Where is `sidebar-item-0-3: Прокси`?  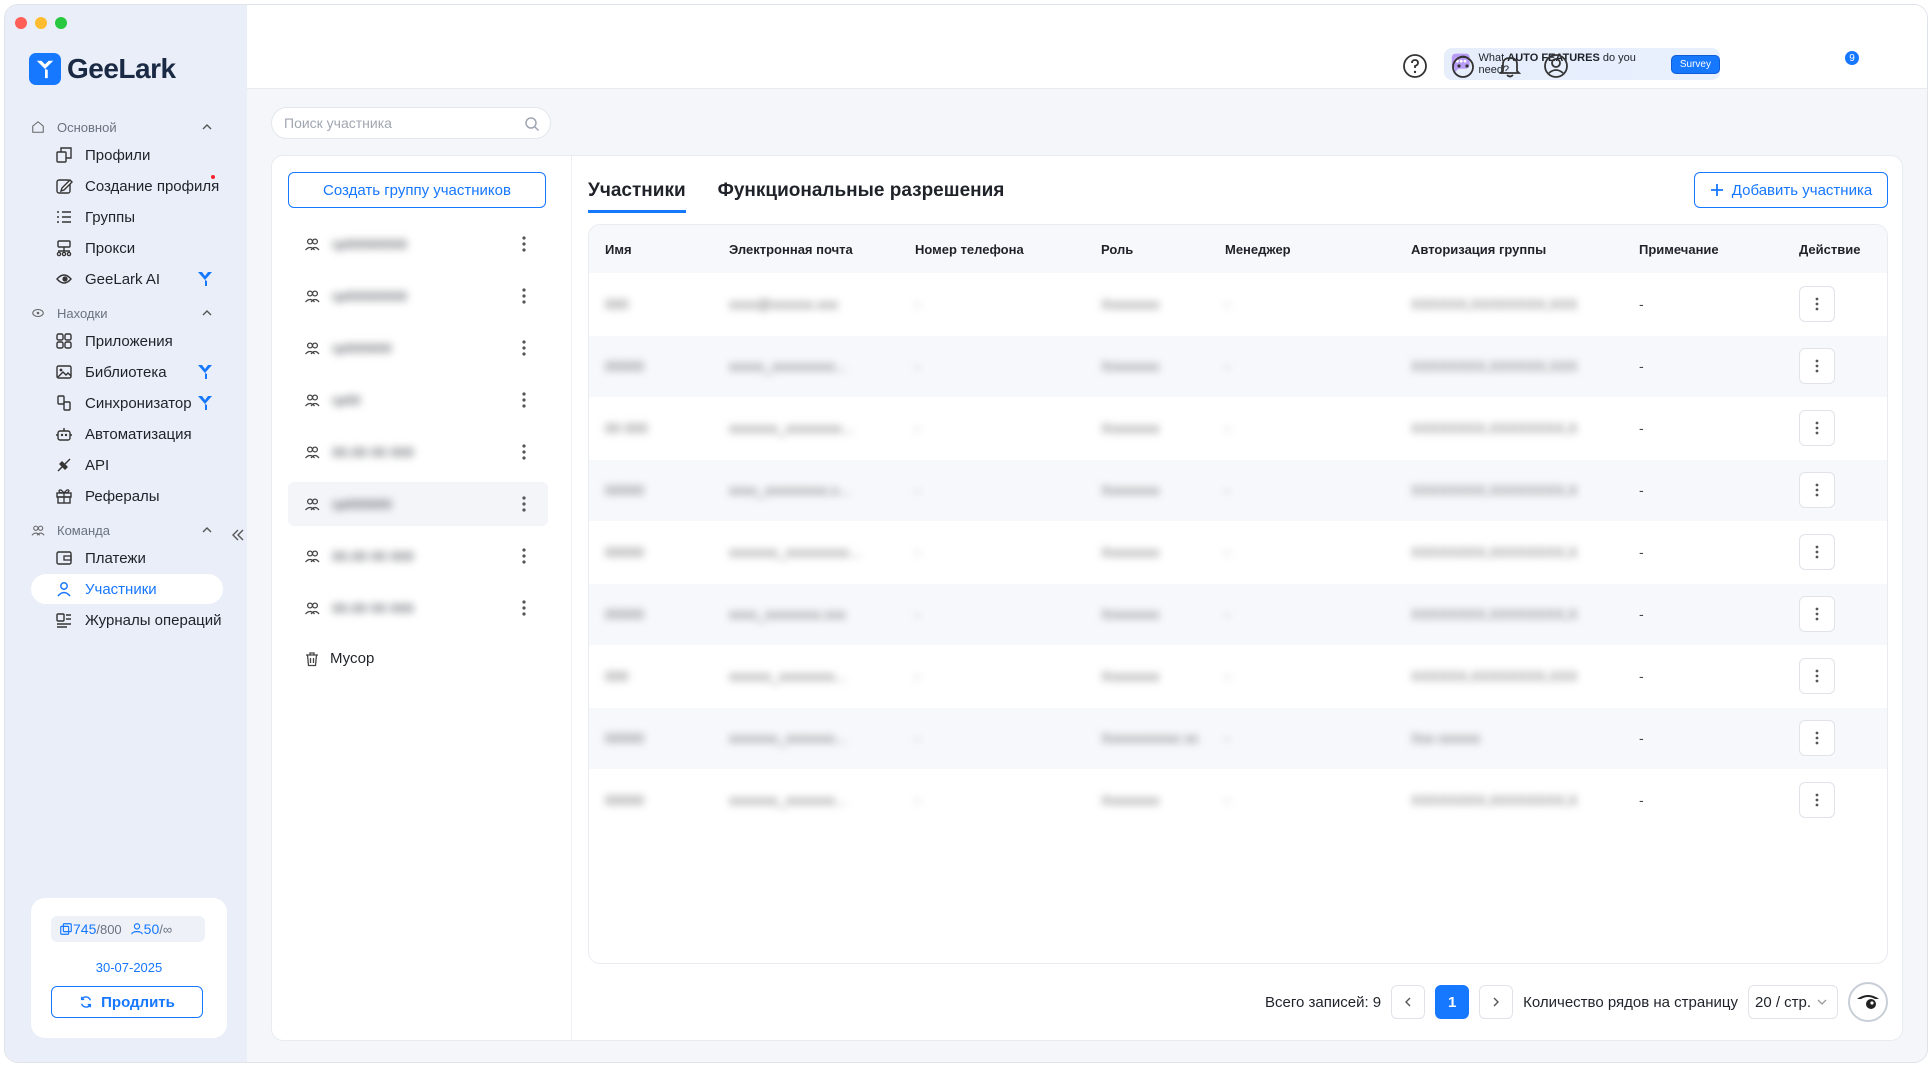 sidebar-item-0-3: Прокси is located at coordinates (127, 248).